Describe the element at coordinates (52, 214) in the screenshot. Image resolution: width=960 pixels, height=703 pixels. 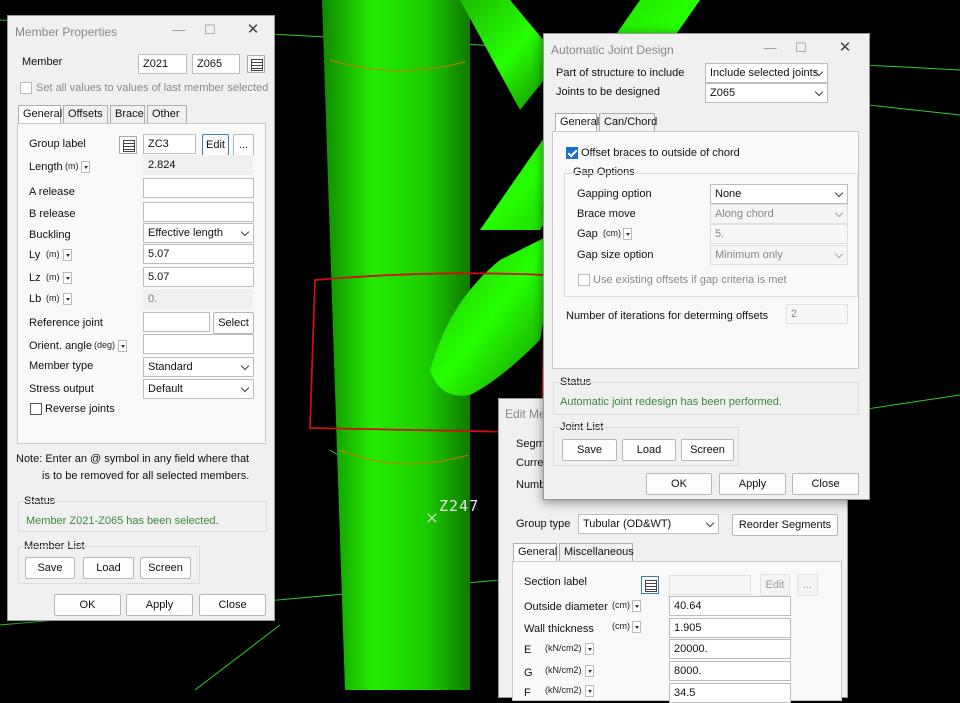
I see `b-release-label: B release` at that location.